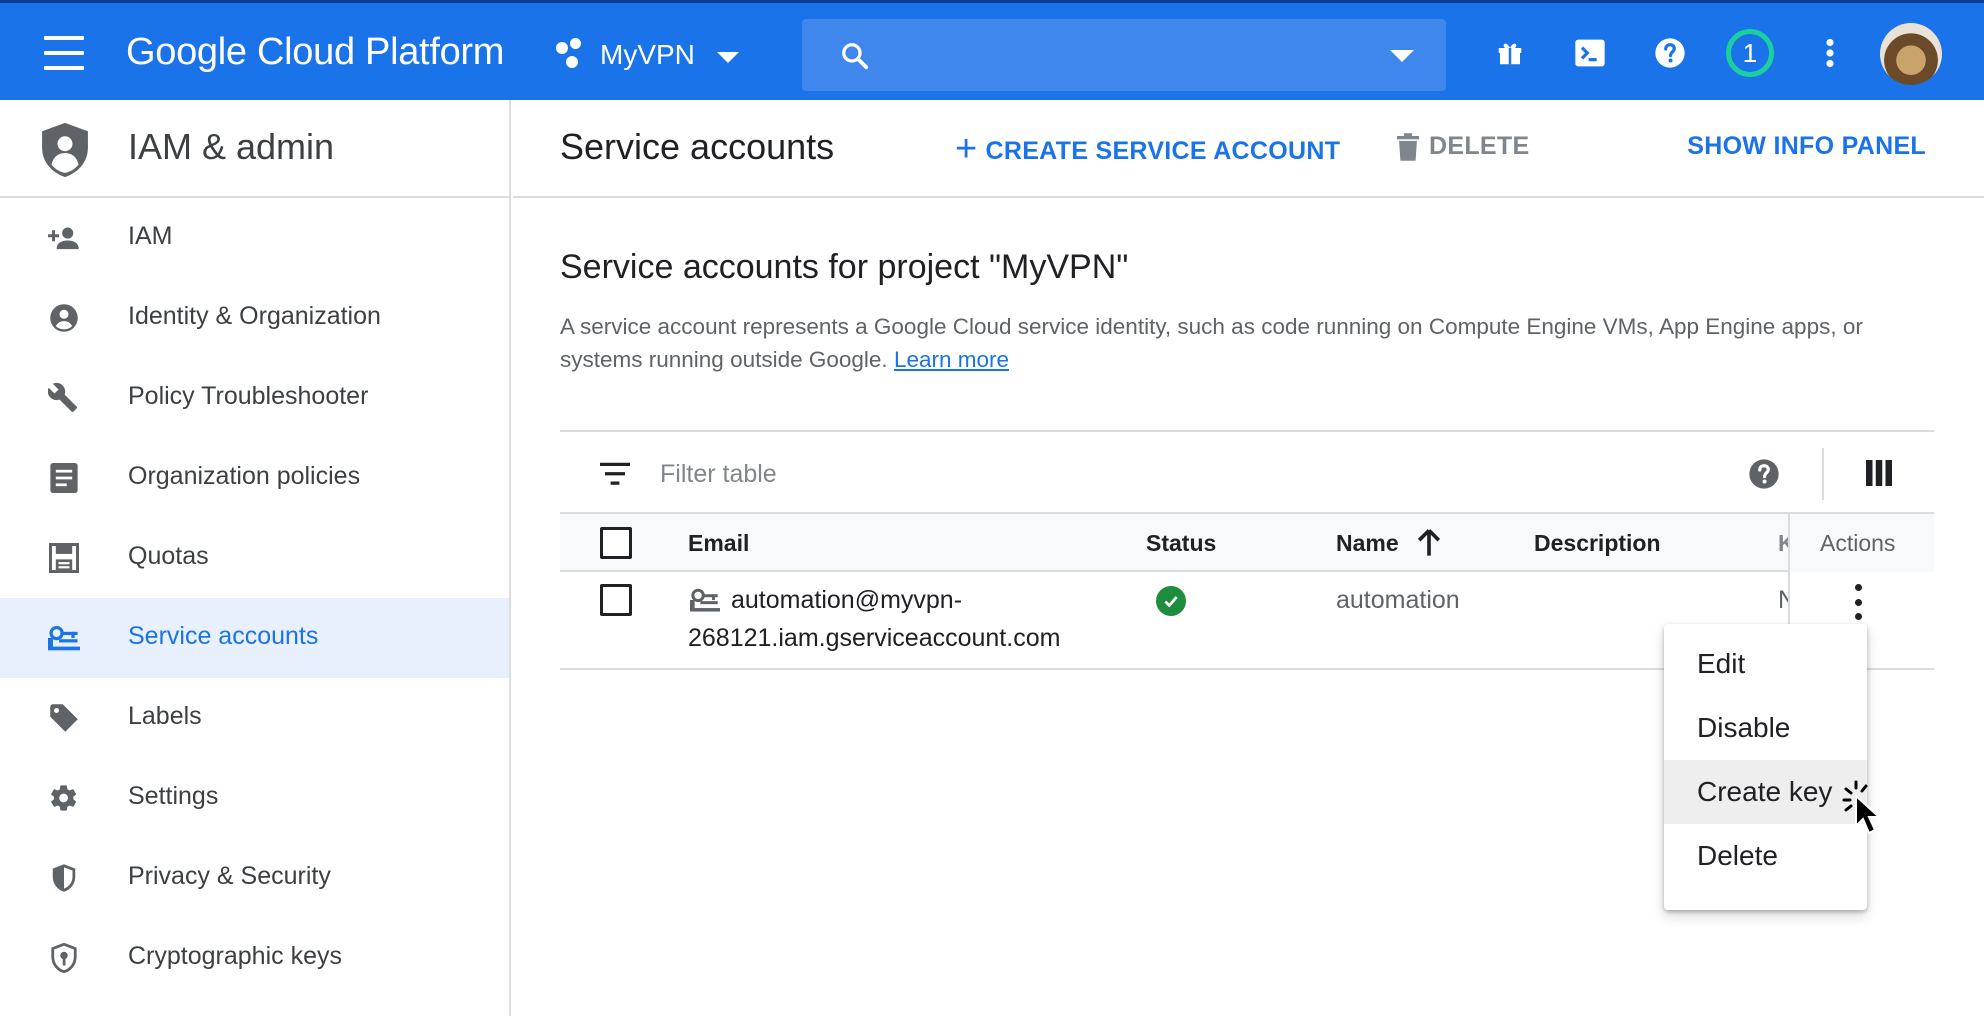 The height and width of the screenshot is (1016, 1984). I want to click on sidebar-item-label: Service accounts, so click(223, 636).